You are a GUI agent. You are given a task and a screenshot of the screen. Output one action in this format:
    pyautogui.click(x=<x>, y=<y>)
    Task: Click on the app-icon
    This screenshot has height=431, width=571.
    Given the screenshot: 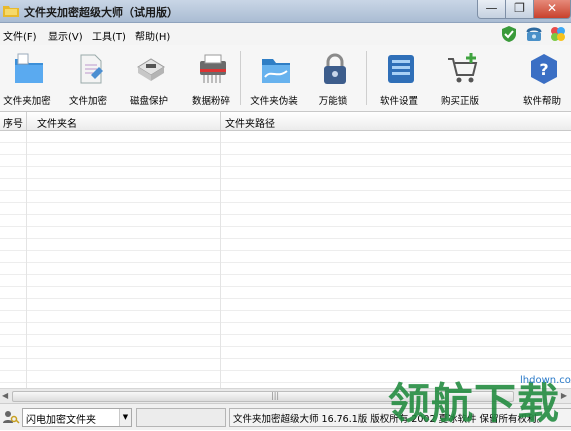 What is the action you would take?
    pyautogui.click(x=11, y=11)
    